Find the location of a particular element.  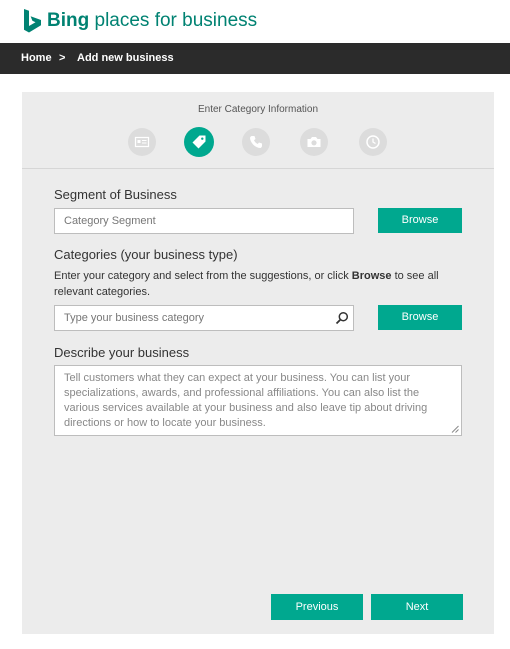

description-textarea is located at coordinates (258, 400).